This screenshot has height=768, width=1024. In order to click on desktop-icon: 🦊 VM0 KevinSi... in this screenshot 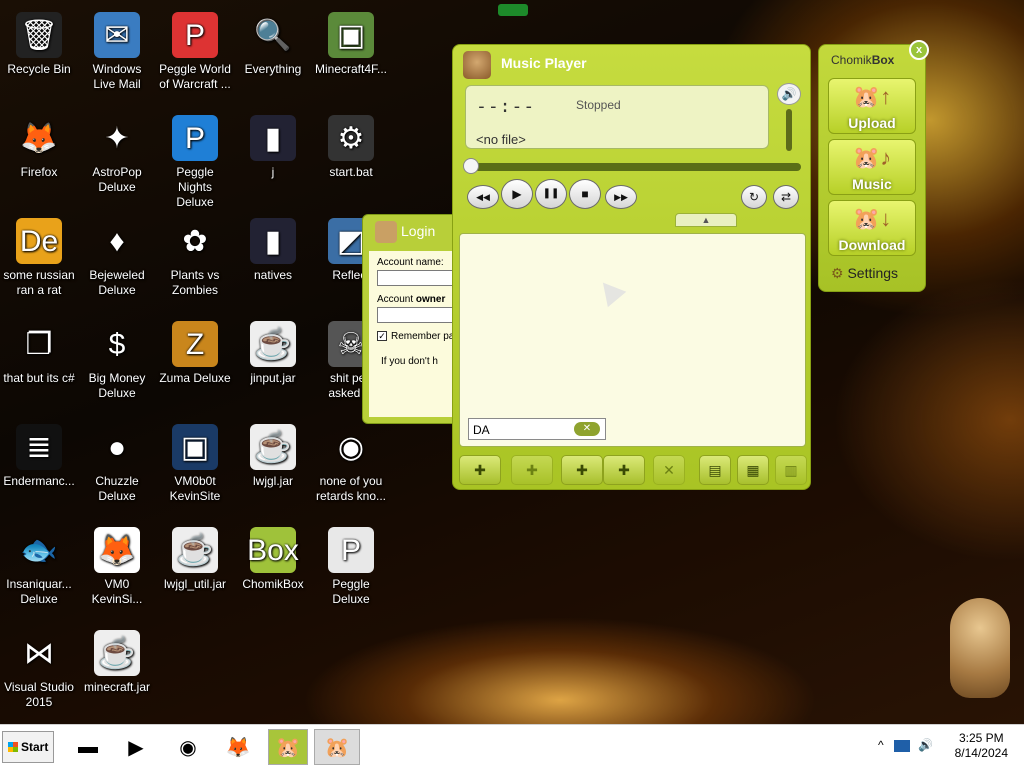, I will do `click(117, 565)`.